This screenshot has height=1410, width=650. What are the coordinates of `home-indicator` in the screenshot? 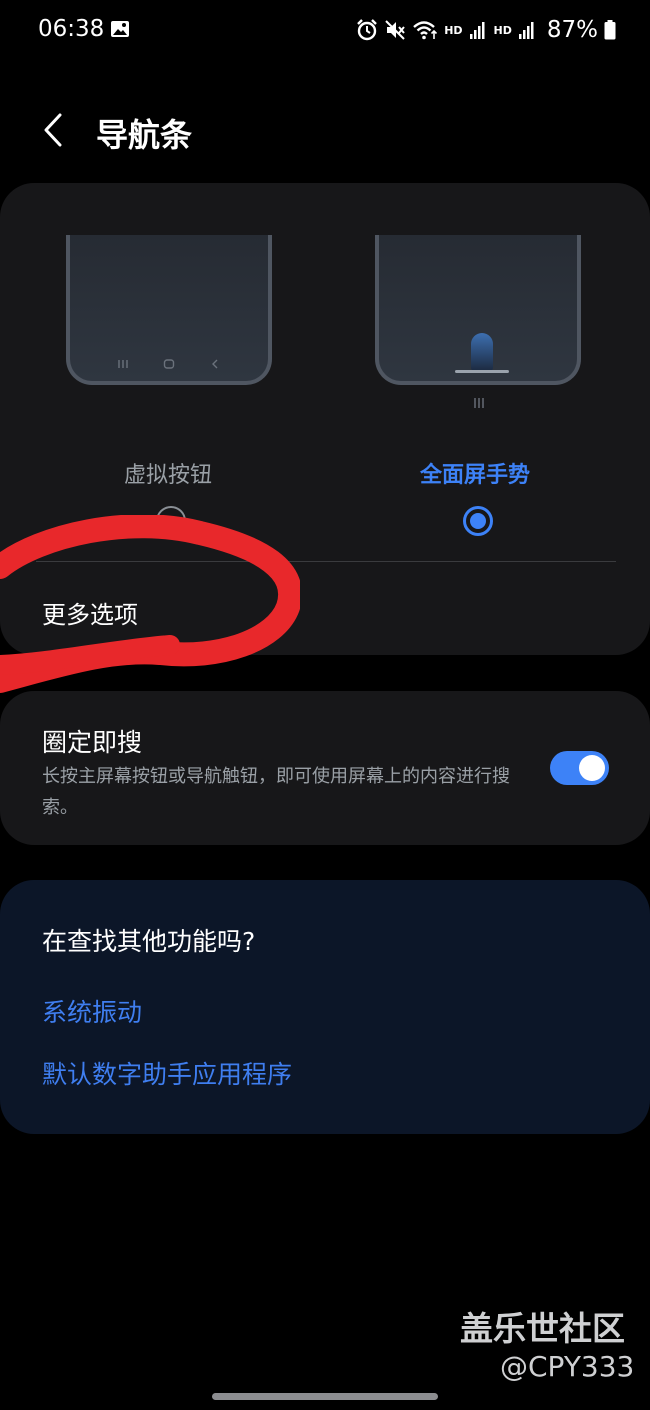 It's located at (325, 1396).